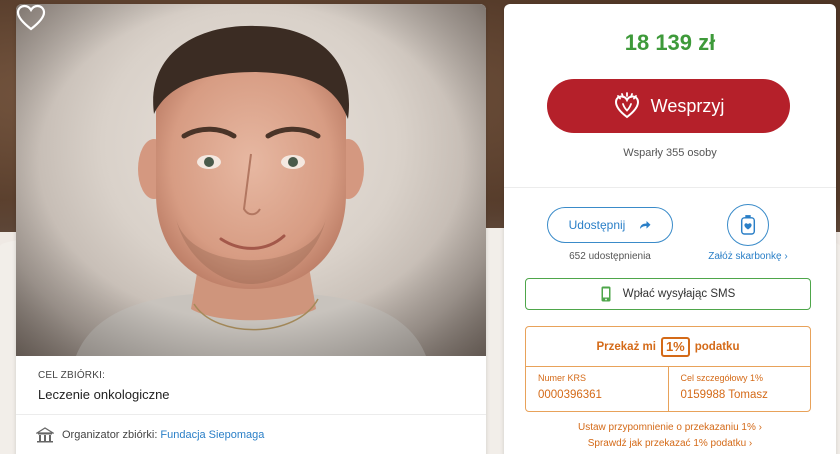 This screenshot has width=840, height=454. What do you see at coordinates (562, 378) in the screenshot?
I see `krs-label: Numer KRS` at bounding box center [562, 378].